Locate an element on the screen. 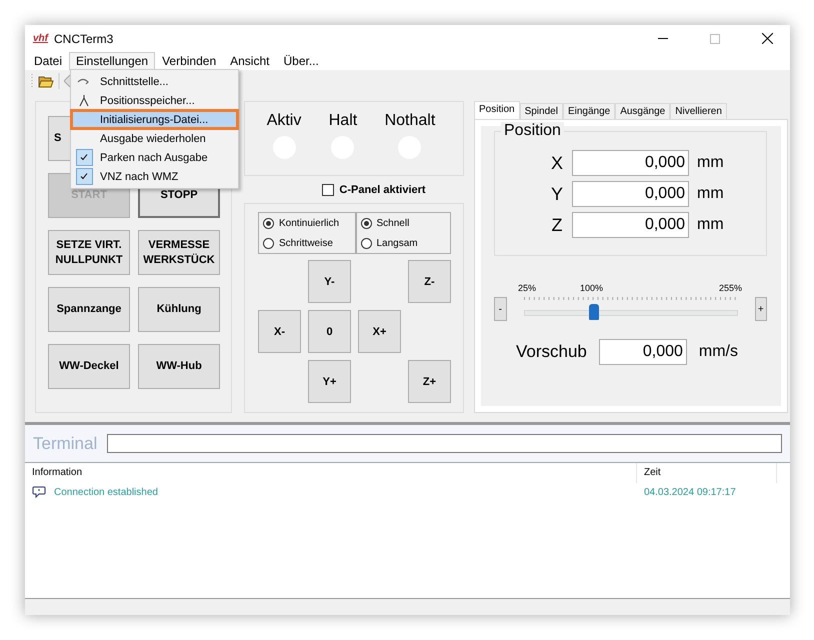 This screenshot has width=814, height=640. close-icon is located at coordinates (767, 38).